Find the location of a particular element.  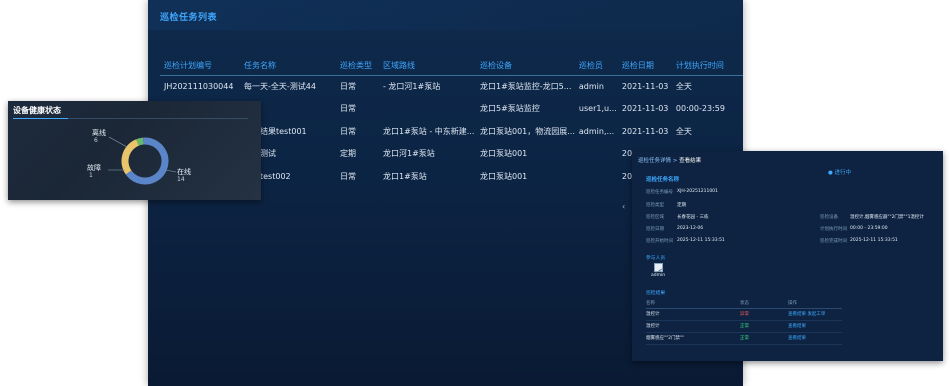

health-donut-chart is located at coordinates (142, 160).